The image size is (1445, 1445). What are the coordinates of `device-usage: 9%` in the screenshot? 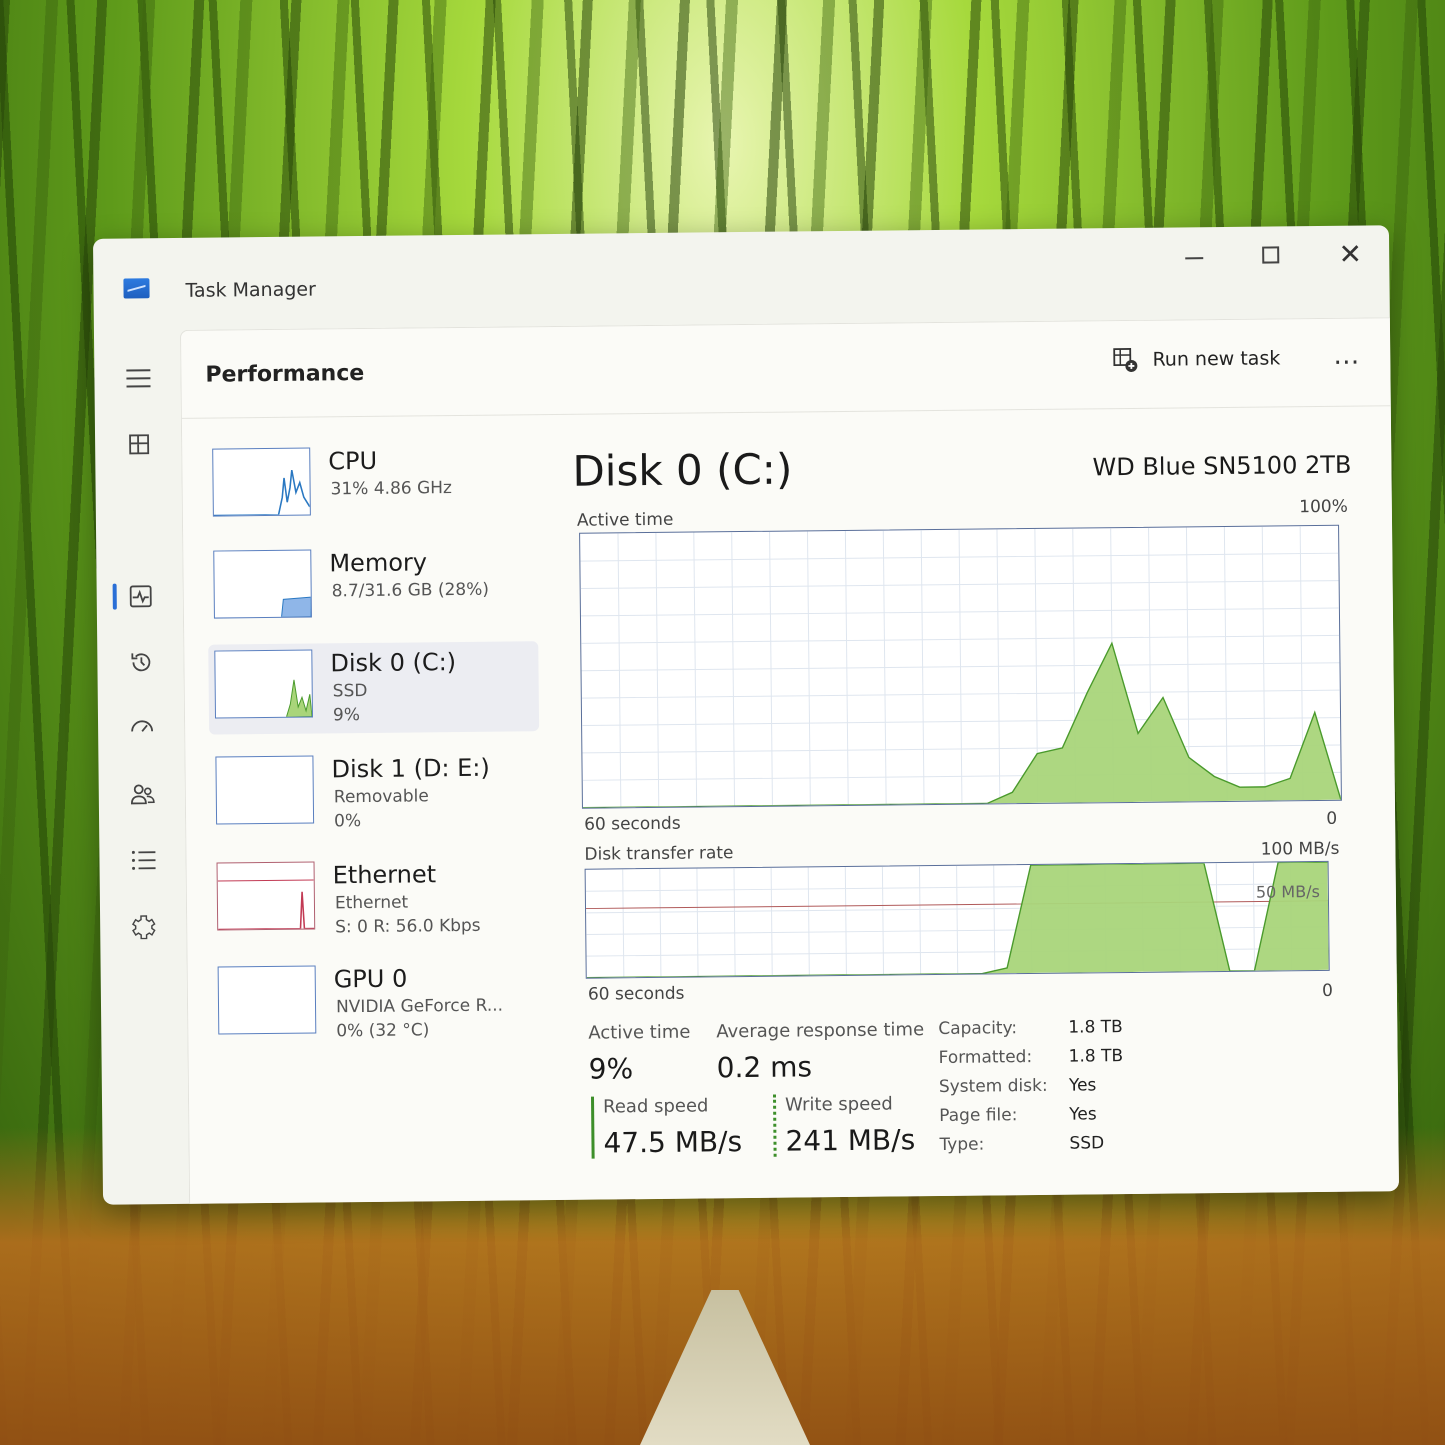 It's located at (346, 715).